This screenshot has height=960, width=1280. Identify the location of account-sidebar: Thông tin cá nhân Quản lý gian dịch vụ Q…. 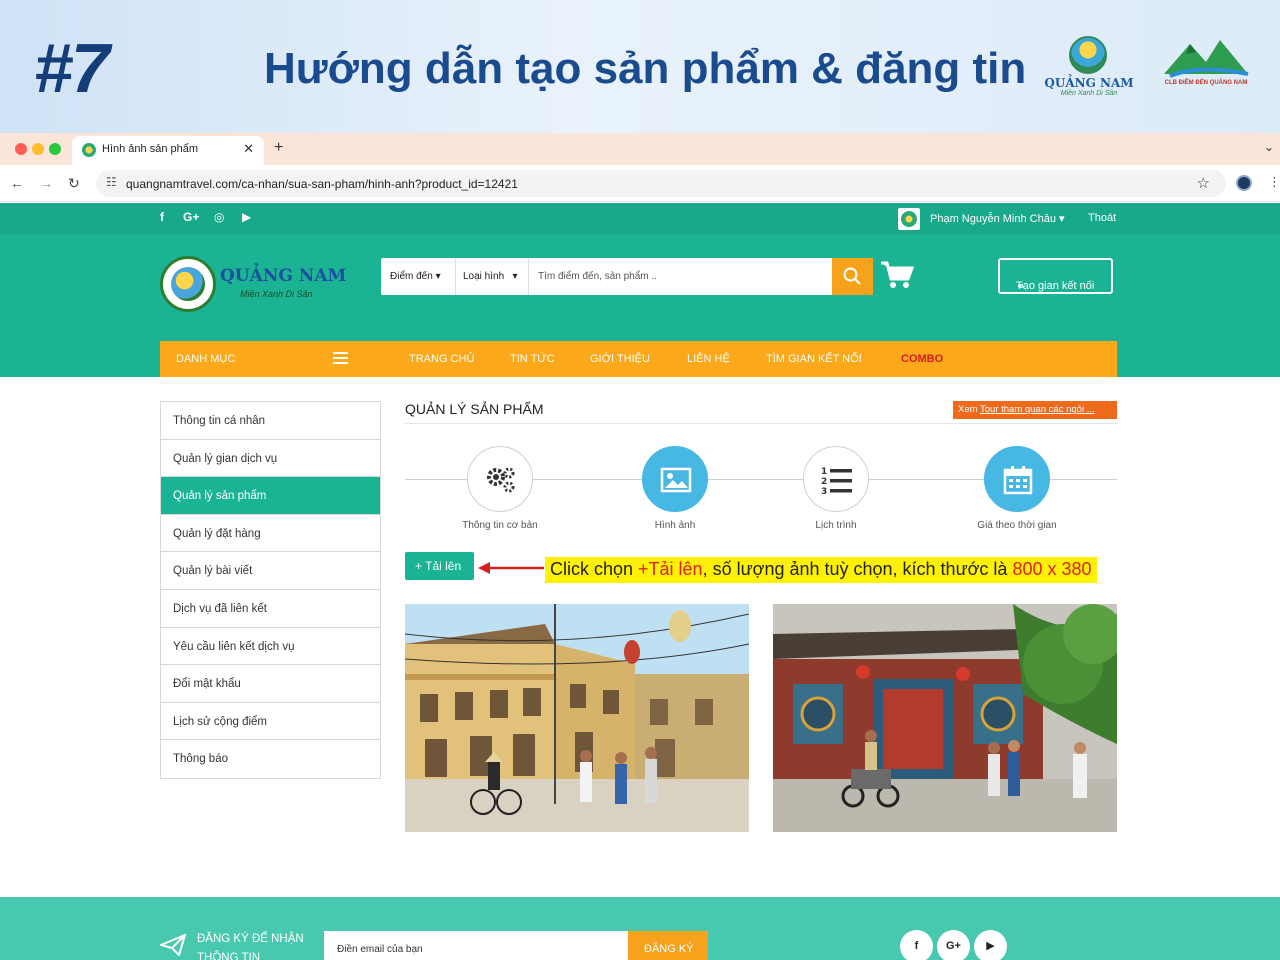
(270, 590).